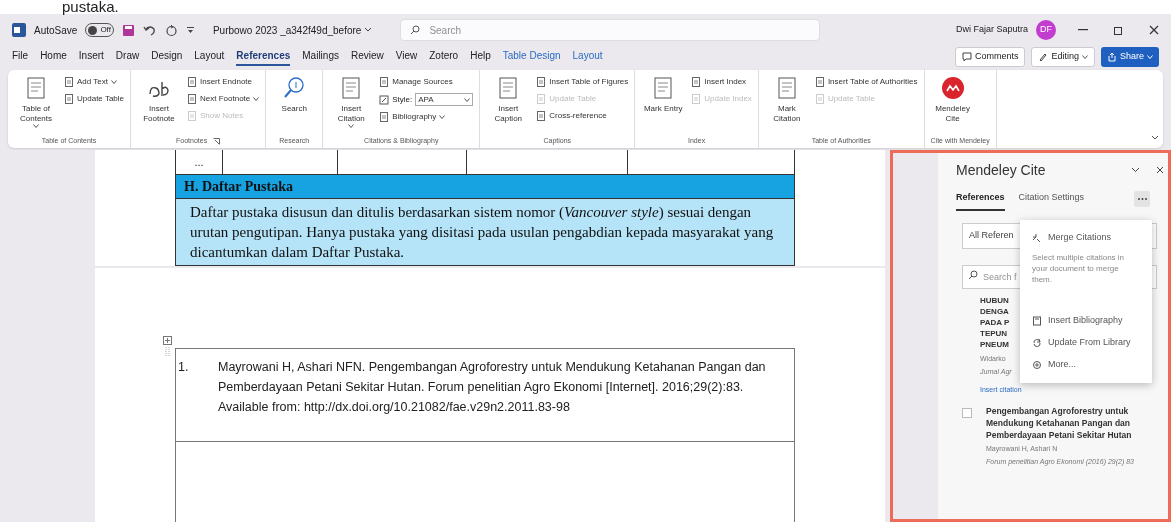 The width and height of the screenshot is (1171, 522). I want to click on ribbon-button: Mark Citation, so click(786, 105).